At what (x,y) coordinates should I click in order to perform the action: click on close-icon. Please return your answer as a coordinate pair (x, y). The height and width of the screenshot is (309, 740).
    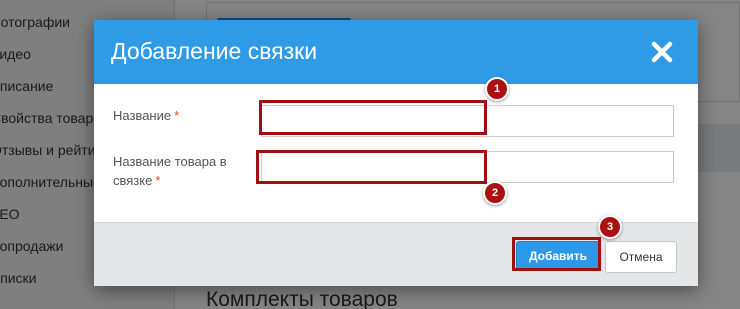
    Looking at the image, I should click on (662, 52).